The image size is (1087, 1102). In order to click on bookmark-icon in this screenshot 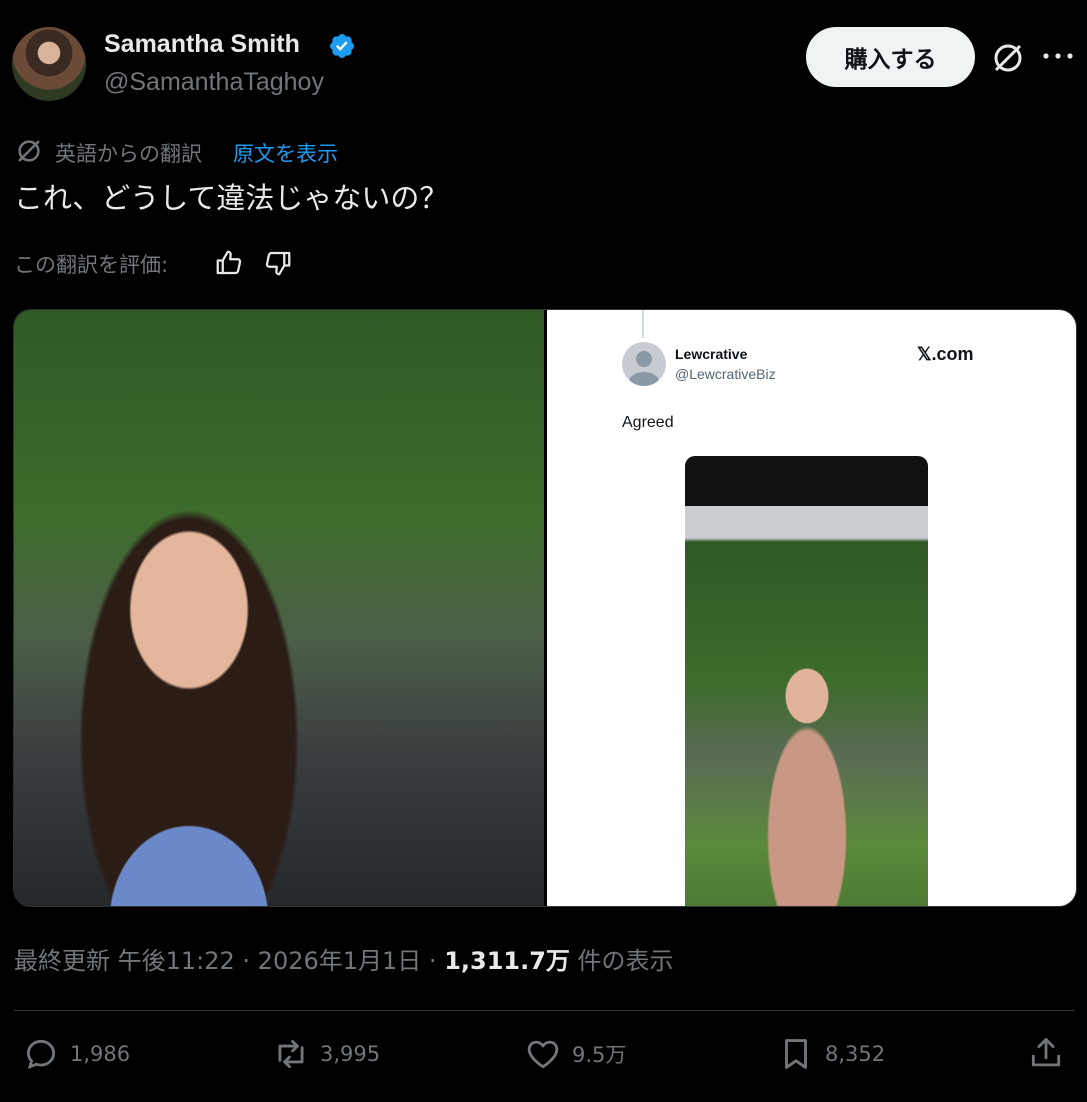, I will do `click(796, 1054)`.